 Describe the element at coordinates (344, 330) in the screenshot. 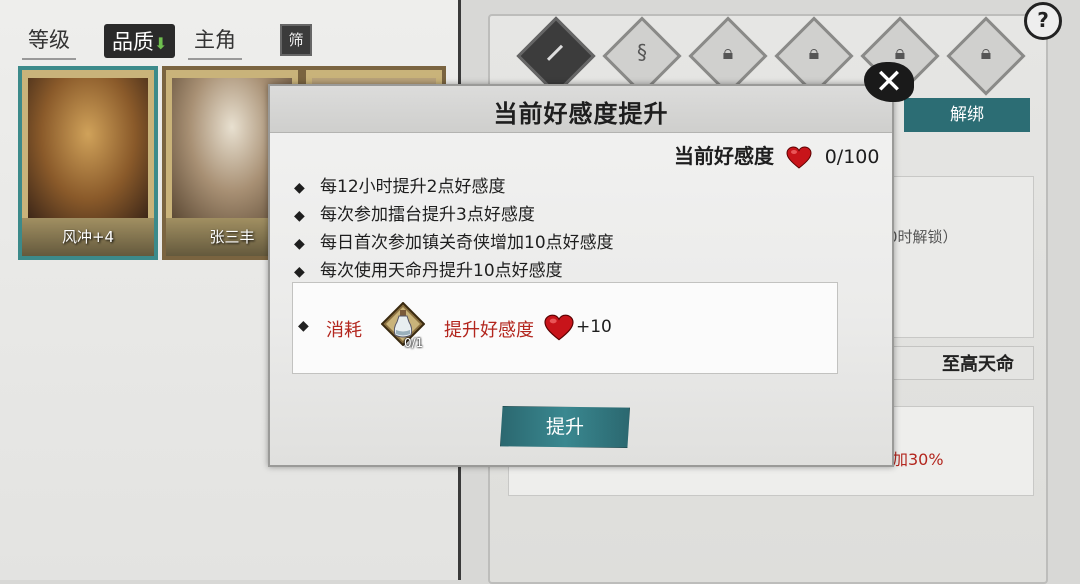

I see `cost-label: 消耗` at that location.